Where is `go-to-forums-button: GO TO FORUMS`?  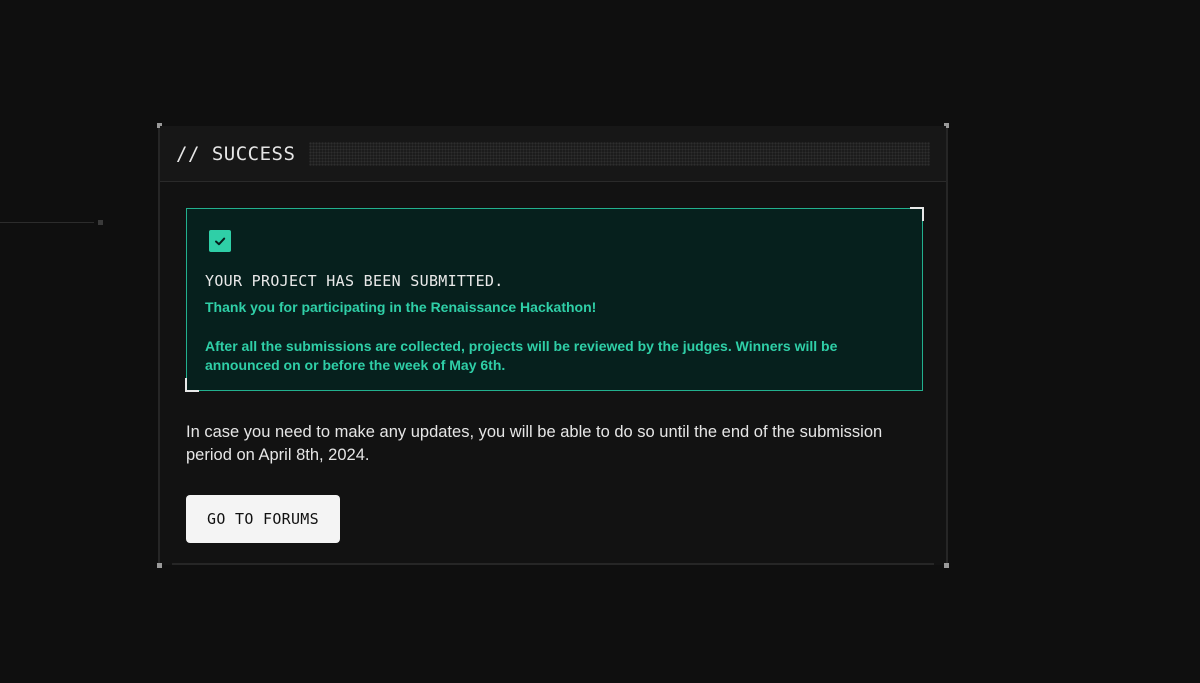
go-to-forums-button: GO TO FORUMS is located at coordinates (263, 519).